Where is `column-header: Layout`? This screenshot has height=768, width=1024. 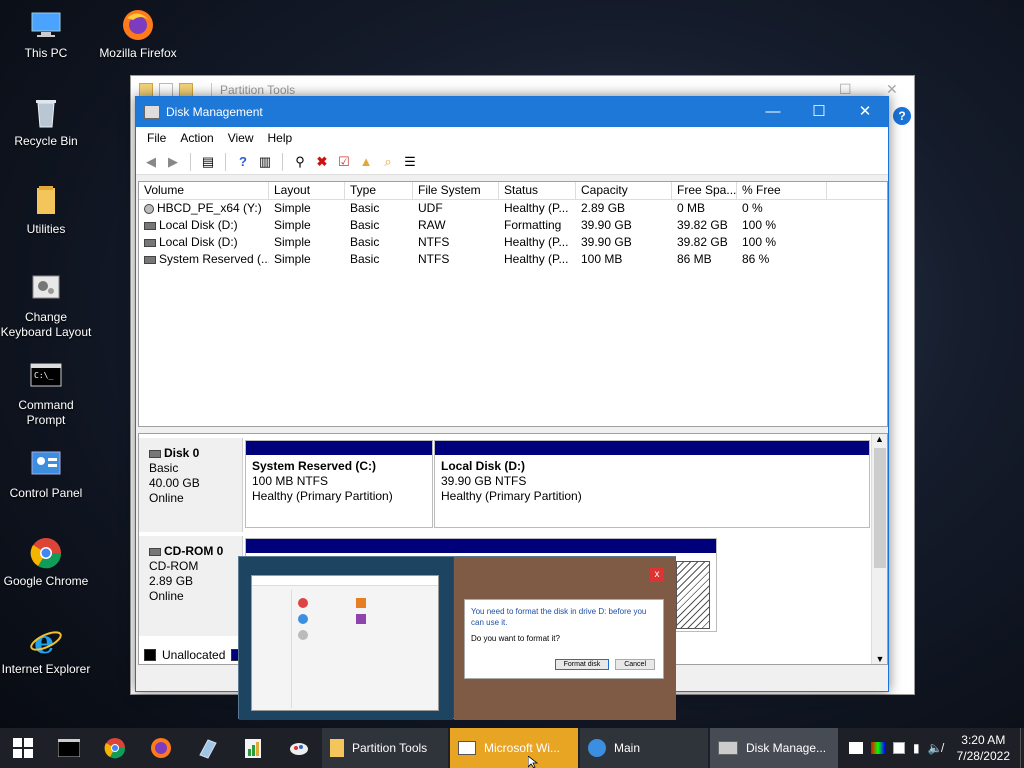
column-header: Layout is located at coordinates (307, 190).